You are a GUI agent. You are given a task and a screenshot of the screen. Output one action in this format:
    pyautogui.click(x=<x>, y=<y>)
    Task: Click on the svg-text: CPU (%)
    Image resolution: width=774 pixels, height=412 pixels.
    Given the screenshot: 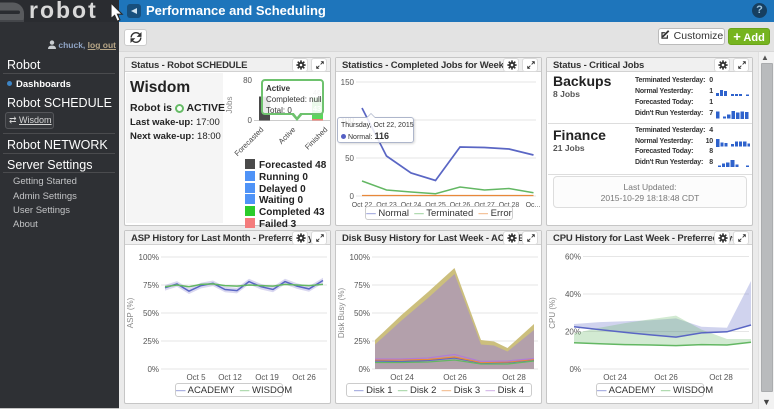 What is the action you would take?
    pyautogui.click(x=552, y=313)
    